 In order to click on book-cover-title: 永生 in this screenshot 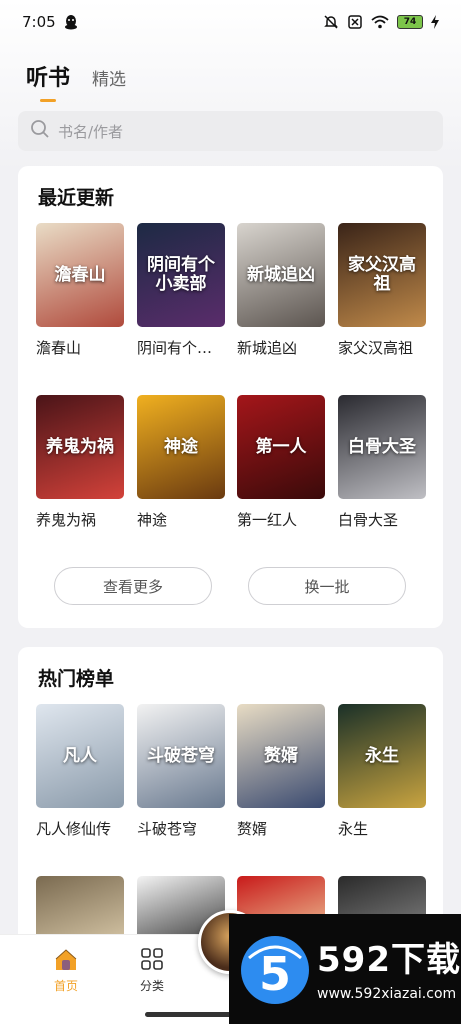, I will do `click(382, 755)`.